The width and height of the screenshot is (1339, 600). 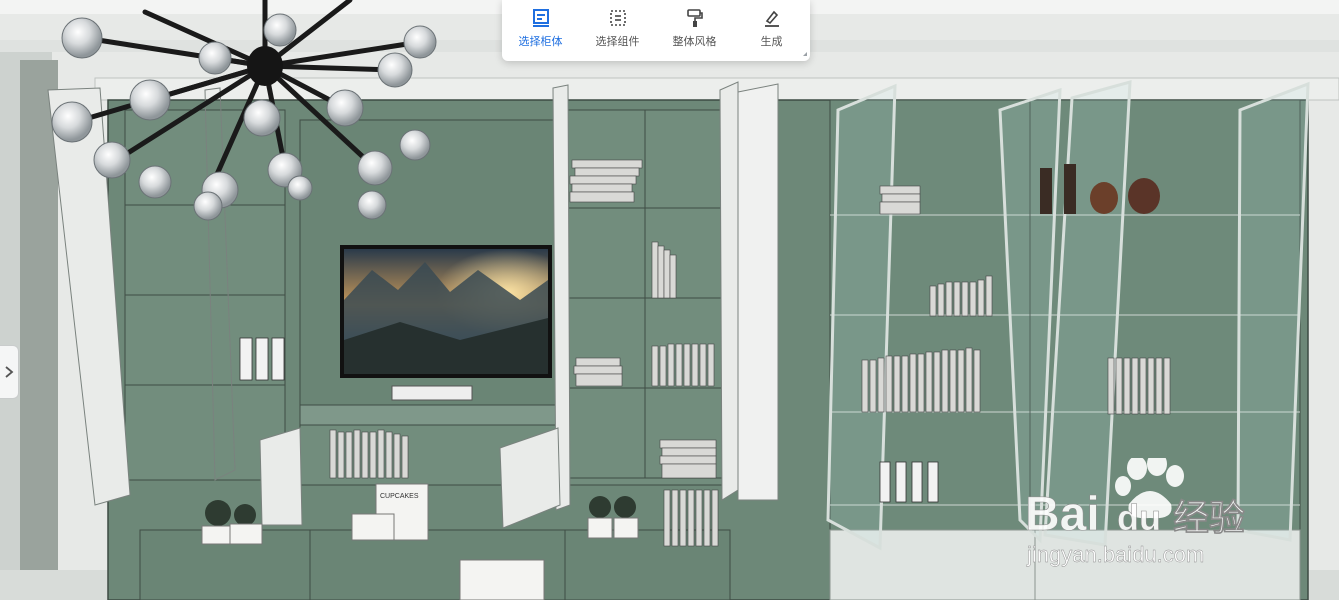 I want to click on resize-corner-icon, so click(x=805, y=54).